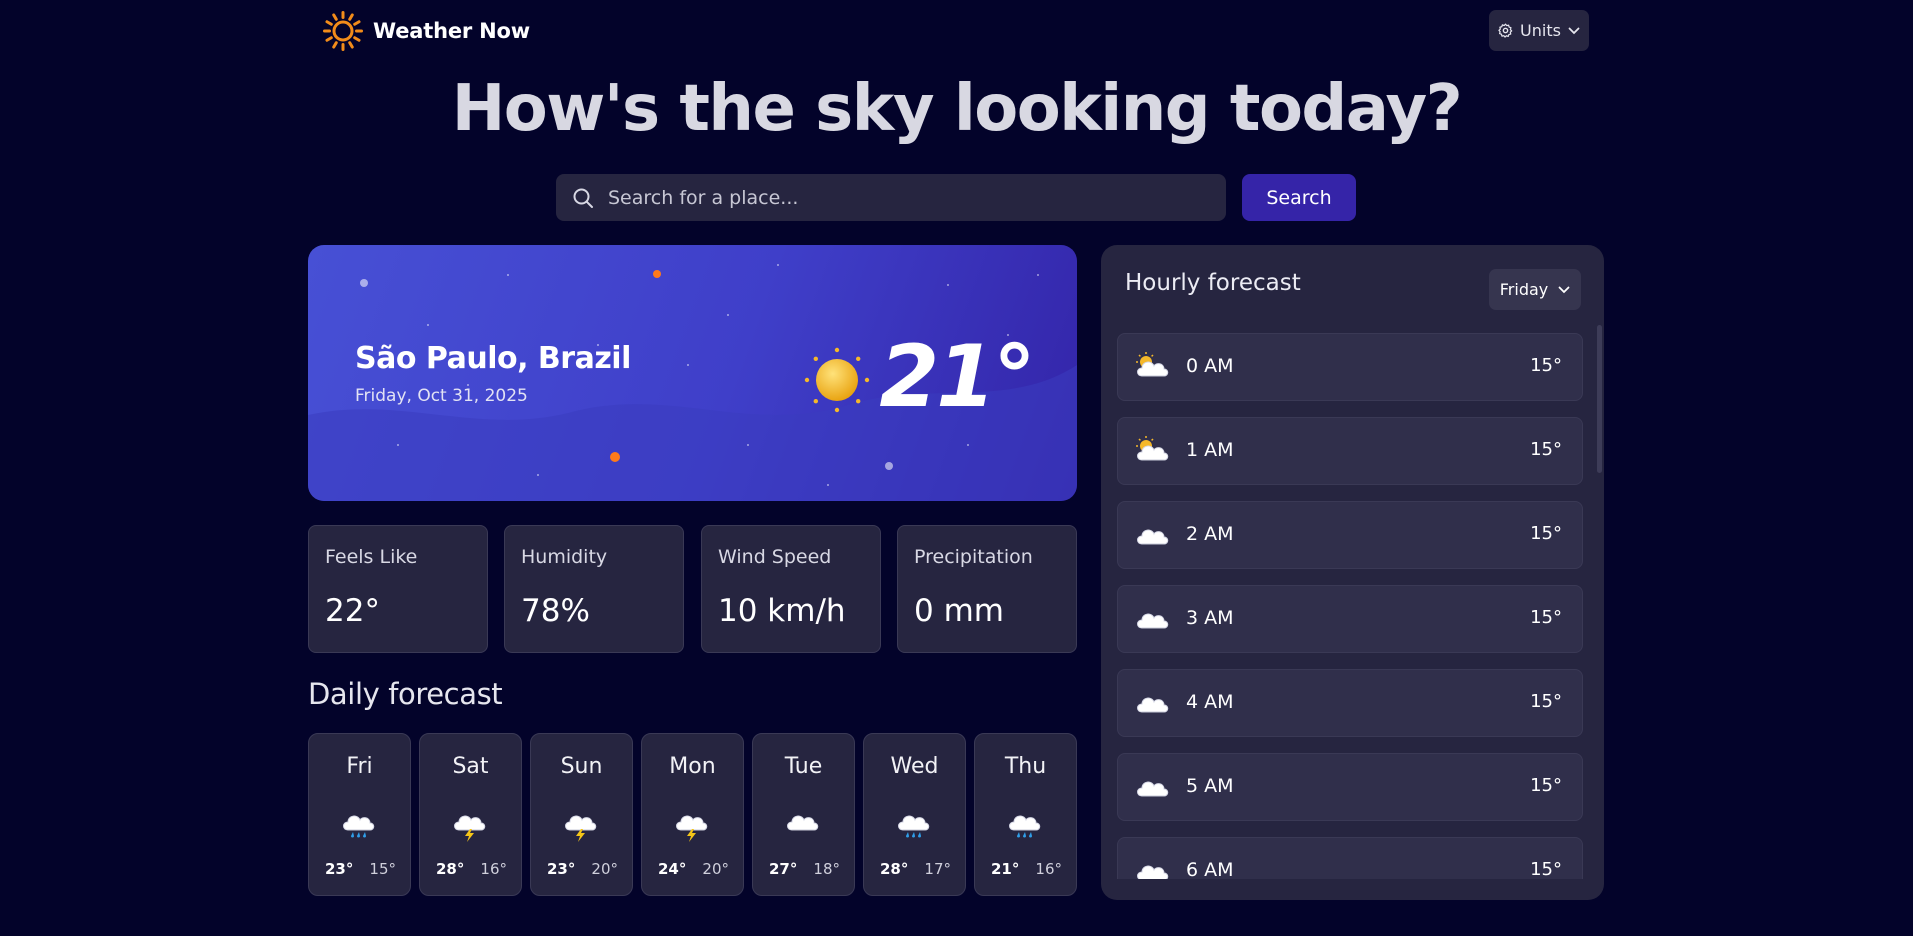 The width and height of the screenshot is (1913, 936). I want to click on hour-time: 4 AM, so click(1210, 702).